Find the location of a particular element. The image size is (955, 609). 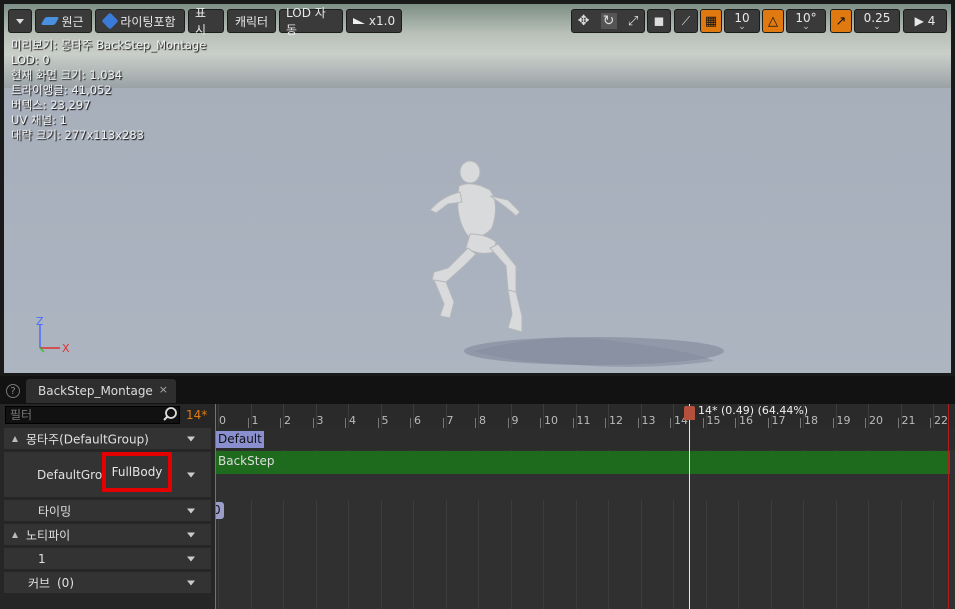

lod-button: LOD 자동 is located at coordinates (311, 21).